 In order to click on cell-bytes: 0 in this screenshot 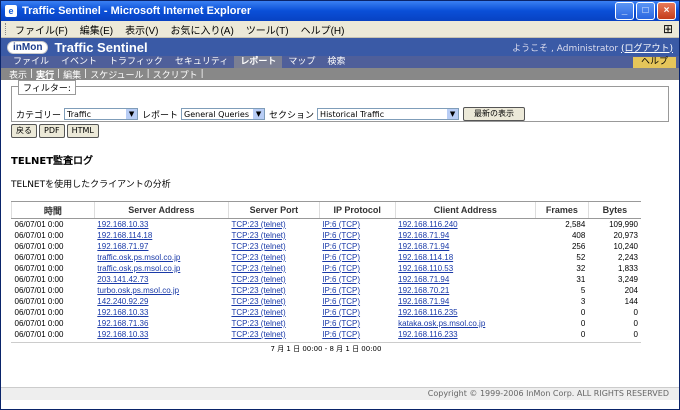, I will do `click(635, 334)`.